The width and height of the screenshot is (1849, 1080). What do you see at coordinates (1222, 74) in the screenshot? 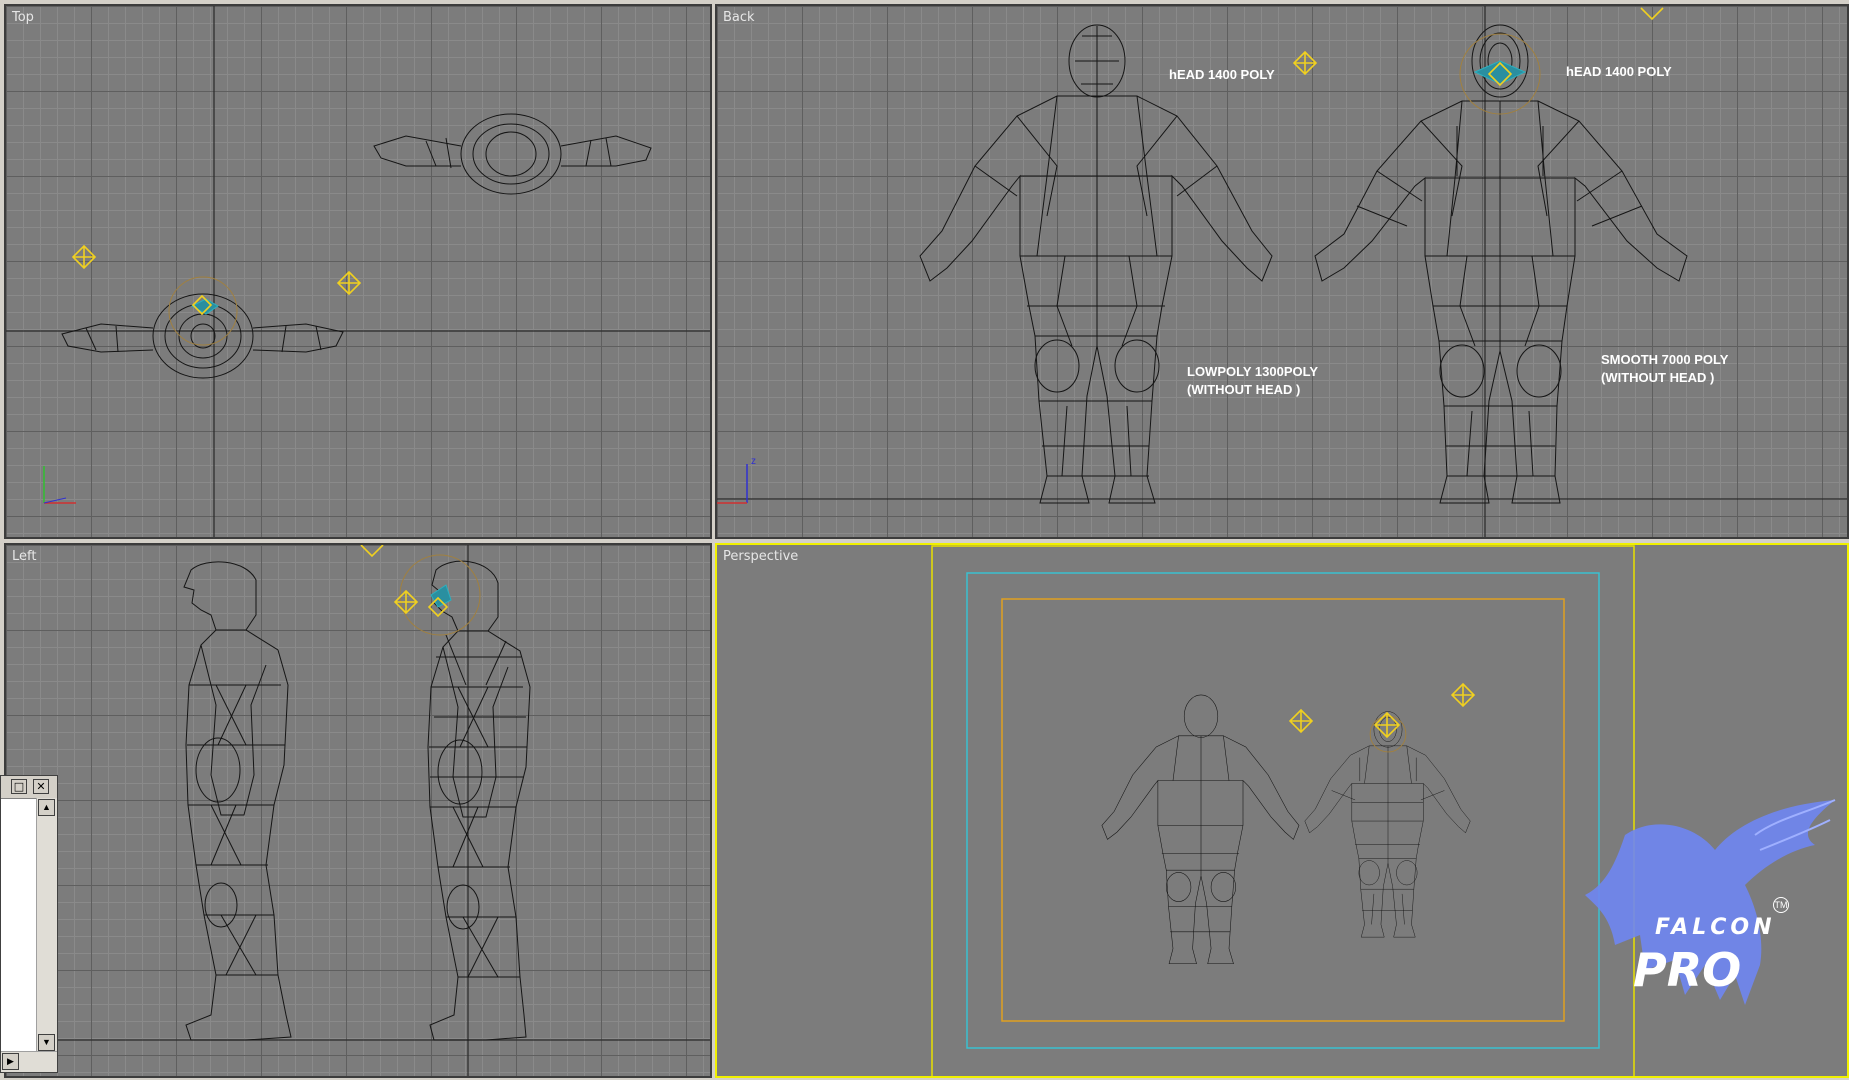
I see `annotation-head-poly-lowpoly: hEAD 1400 POLY` at bounding box center [1222, 74].